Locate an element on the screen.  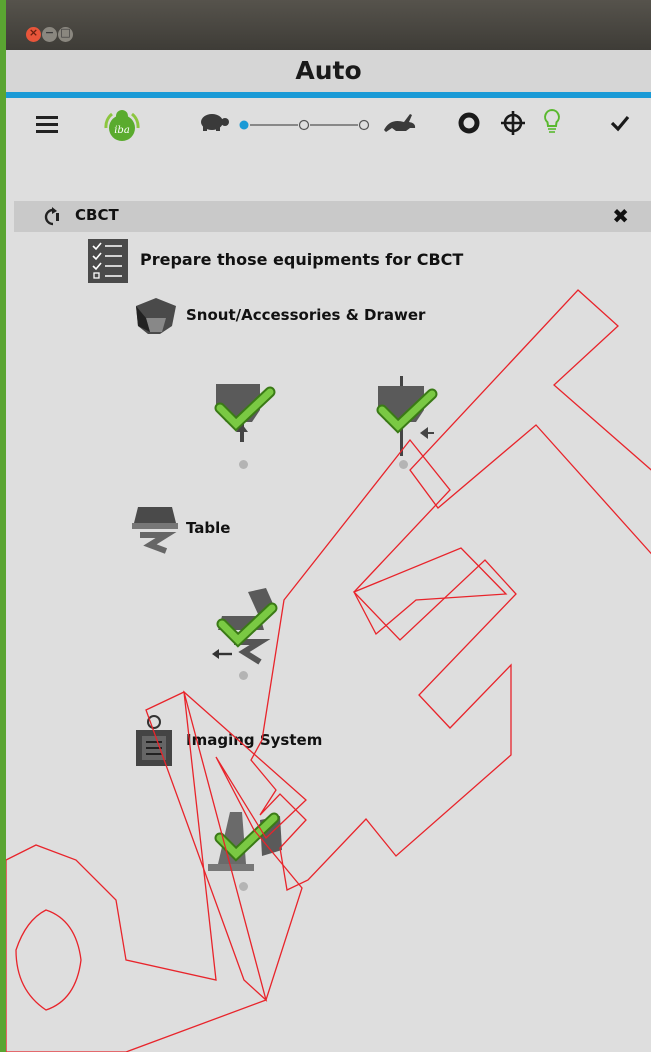
turtle-icon is located at coordinates (214, 122).